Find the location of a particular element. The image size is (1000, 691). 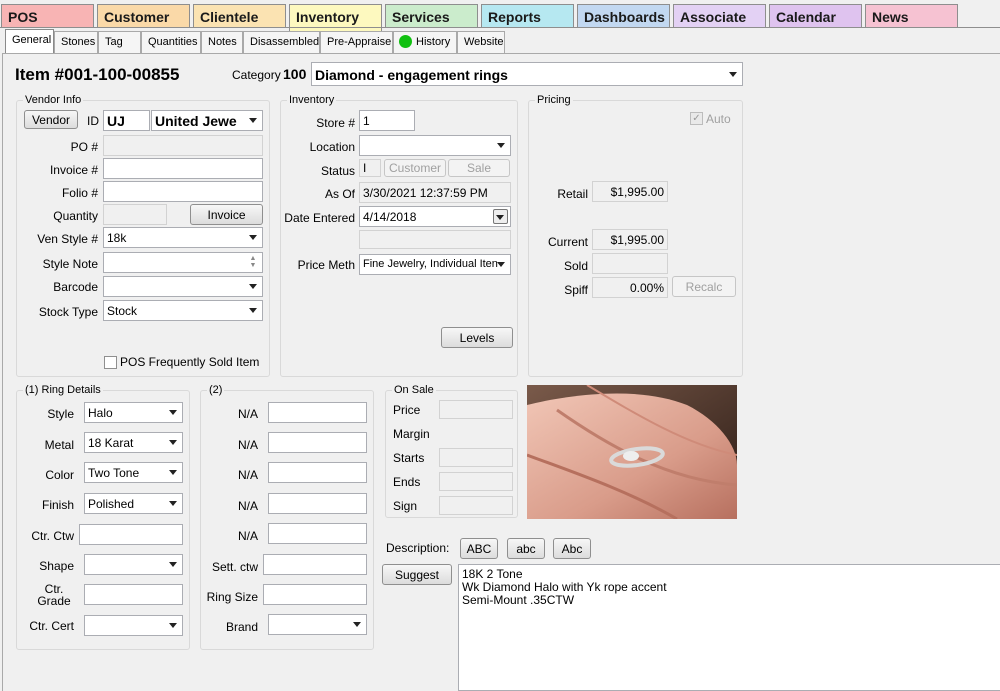

style-note-field is located at coordinates (183, 262).